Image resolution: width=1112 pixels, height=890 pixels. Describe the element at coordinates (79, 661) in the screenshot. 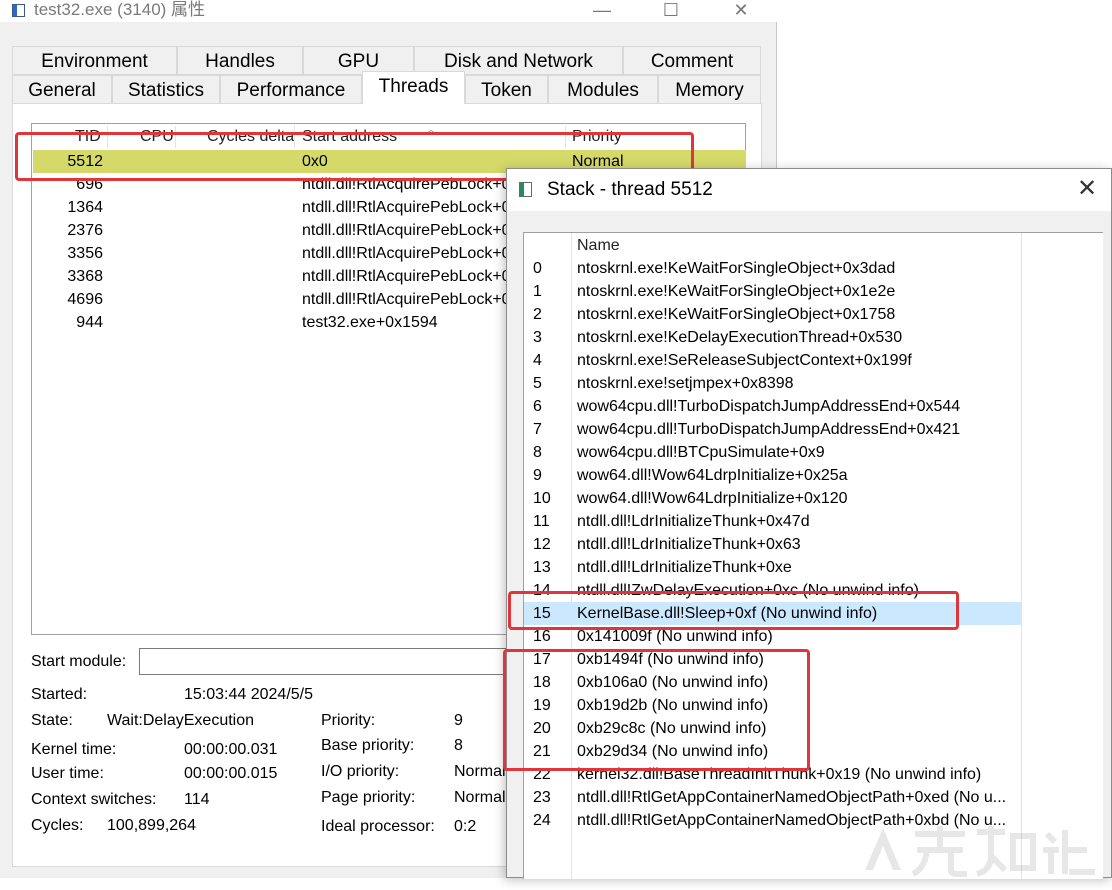

I see `start-module-label: Start module:` at that location.